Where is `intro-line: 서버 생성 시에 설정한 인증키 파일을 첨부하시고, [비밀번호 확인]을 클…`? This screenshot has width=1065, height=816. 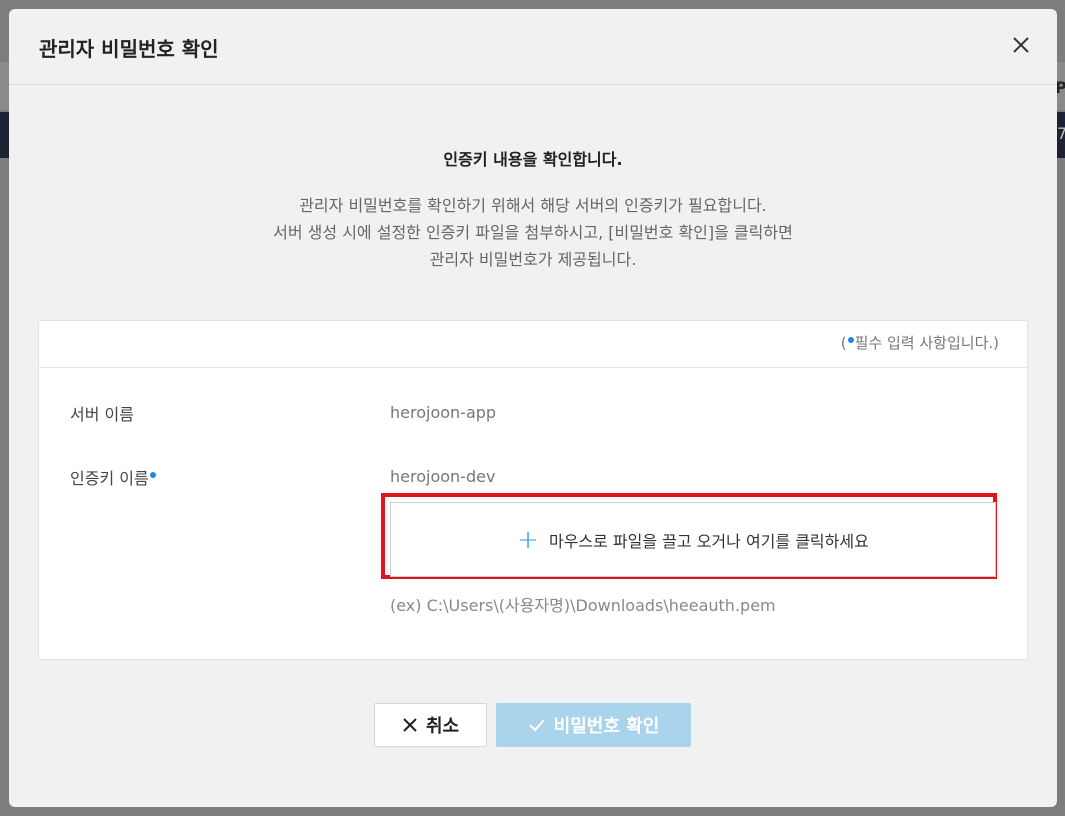
intro-line: 서버 생성 시에 설정한 인증키 파일을 첨부하시고, [비밀번호 확인]을 클… is located at coordinates (533, 232).